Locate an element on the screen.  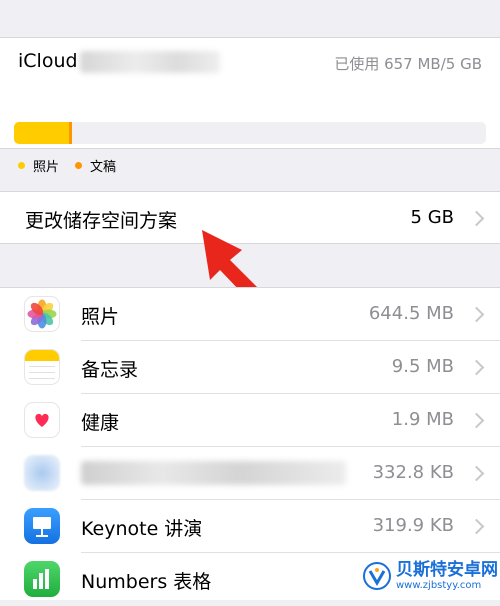
storage-legend: 照片 文稿 is located at coordinates (75, 165).